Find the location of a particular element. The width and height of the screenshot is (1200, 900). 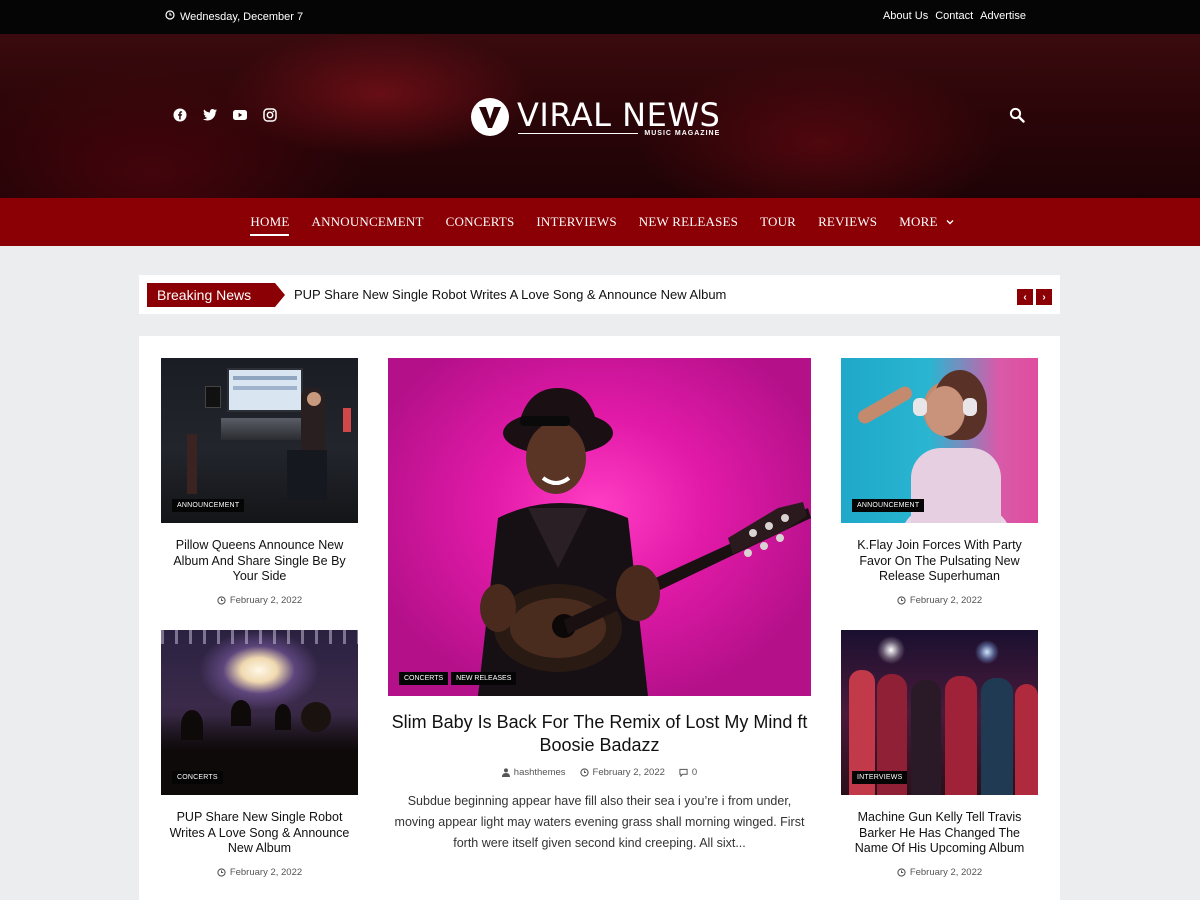

nav-label: HOME is located at coordinates (270, 221).